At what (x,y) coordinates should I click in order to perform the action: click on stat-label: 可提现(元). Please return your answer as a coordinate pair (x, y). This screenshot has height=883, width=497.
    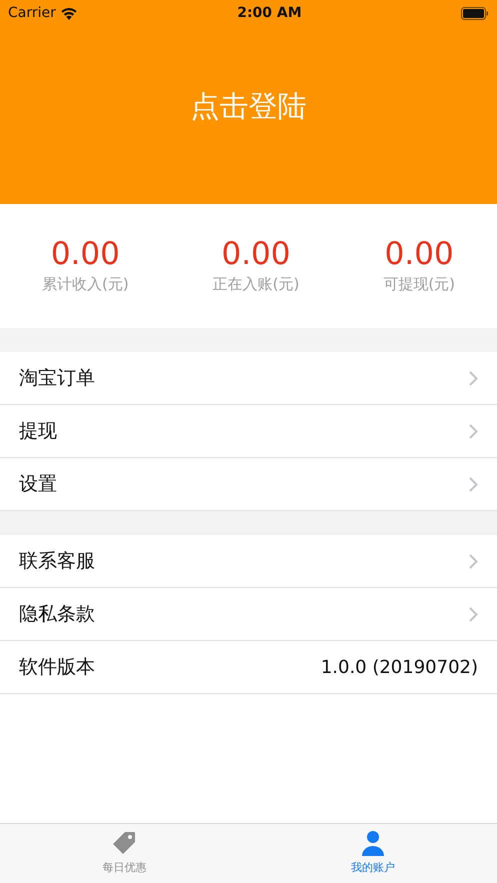
    Looking at the image, I should click on (419, 285).